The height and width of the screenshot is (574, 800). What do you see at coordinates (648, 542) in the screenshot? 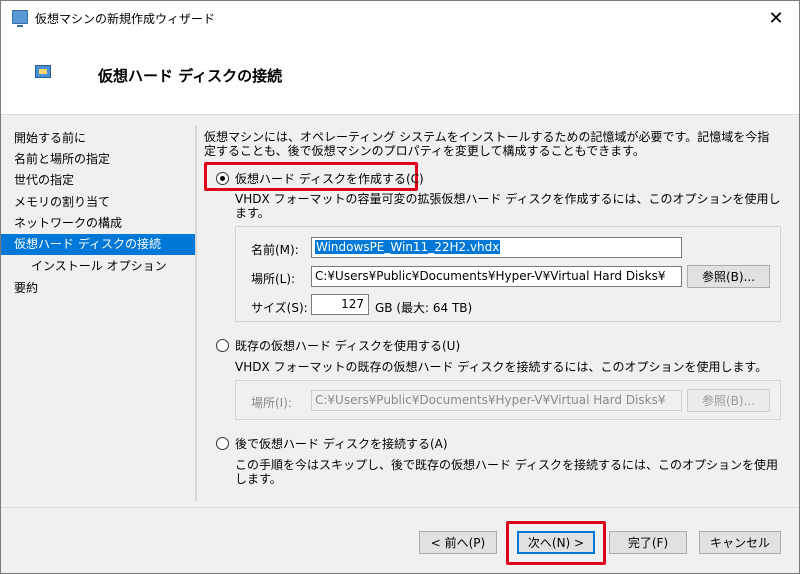
I see `finish-button: 完了(F)` at bounding box center [648, 542].